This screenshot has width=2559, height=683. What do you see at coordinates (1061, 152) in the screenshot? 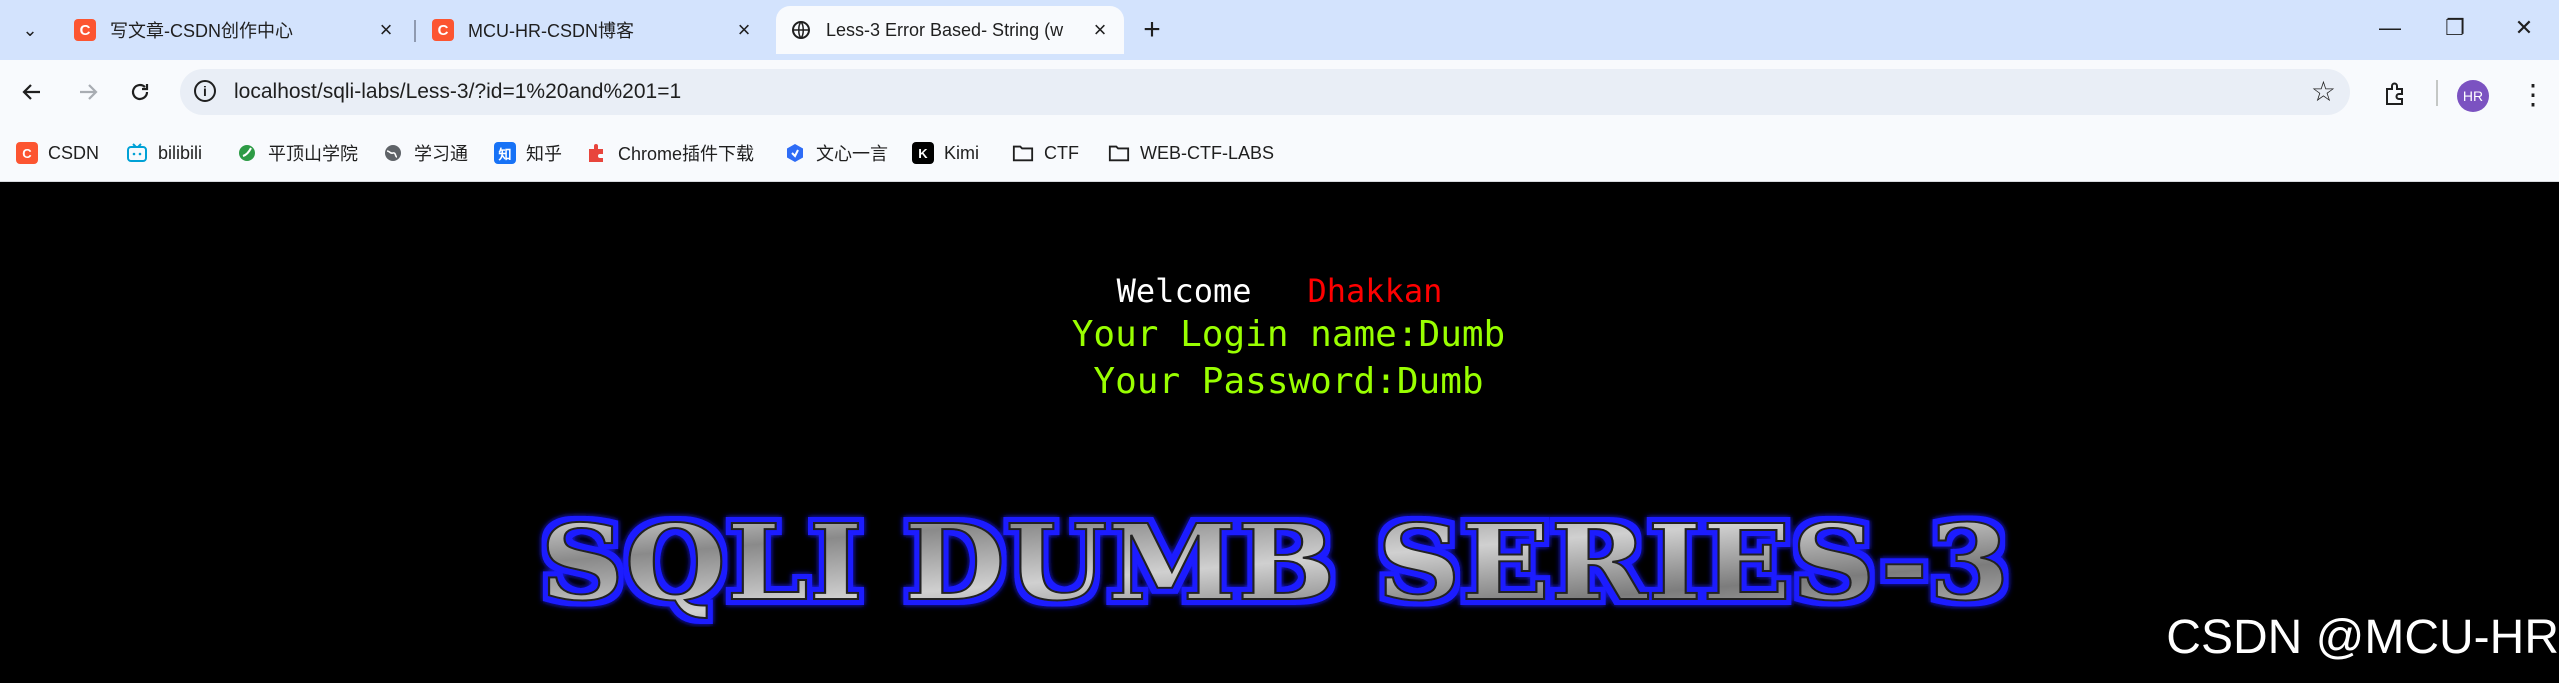
I see `bookmark-label: CTF` at bounding box center [1061, 152].